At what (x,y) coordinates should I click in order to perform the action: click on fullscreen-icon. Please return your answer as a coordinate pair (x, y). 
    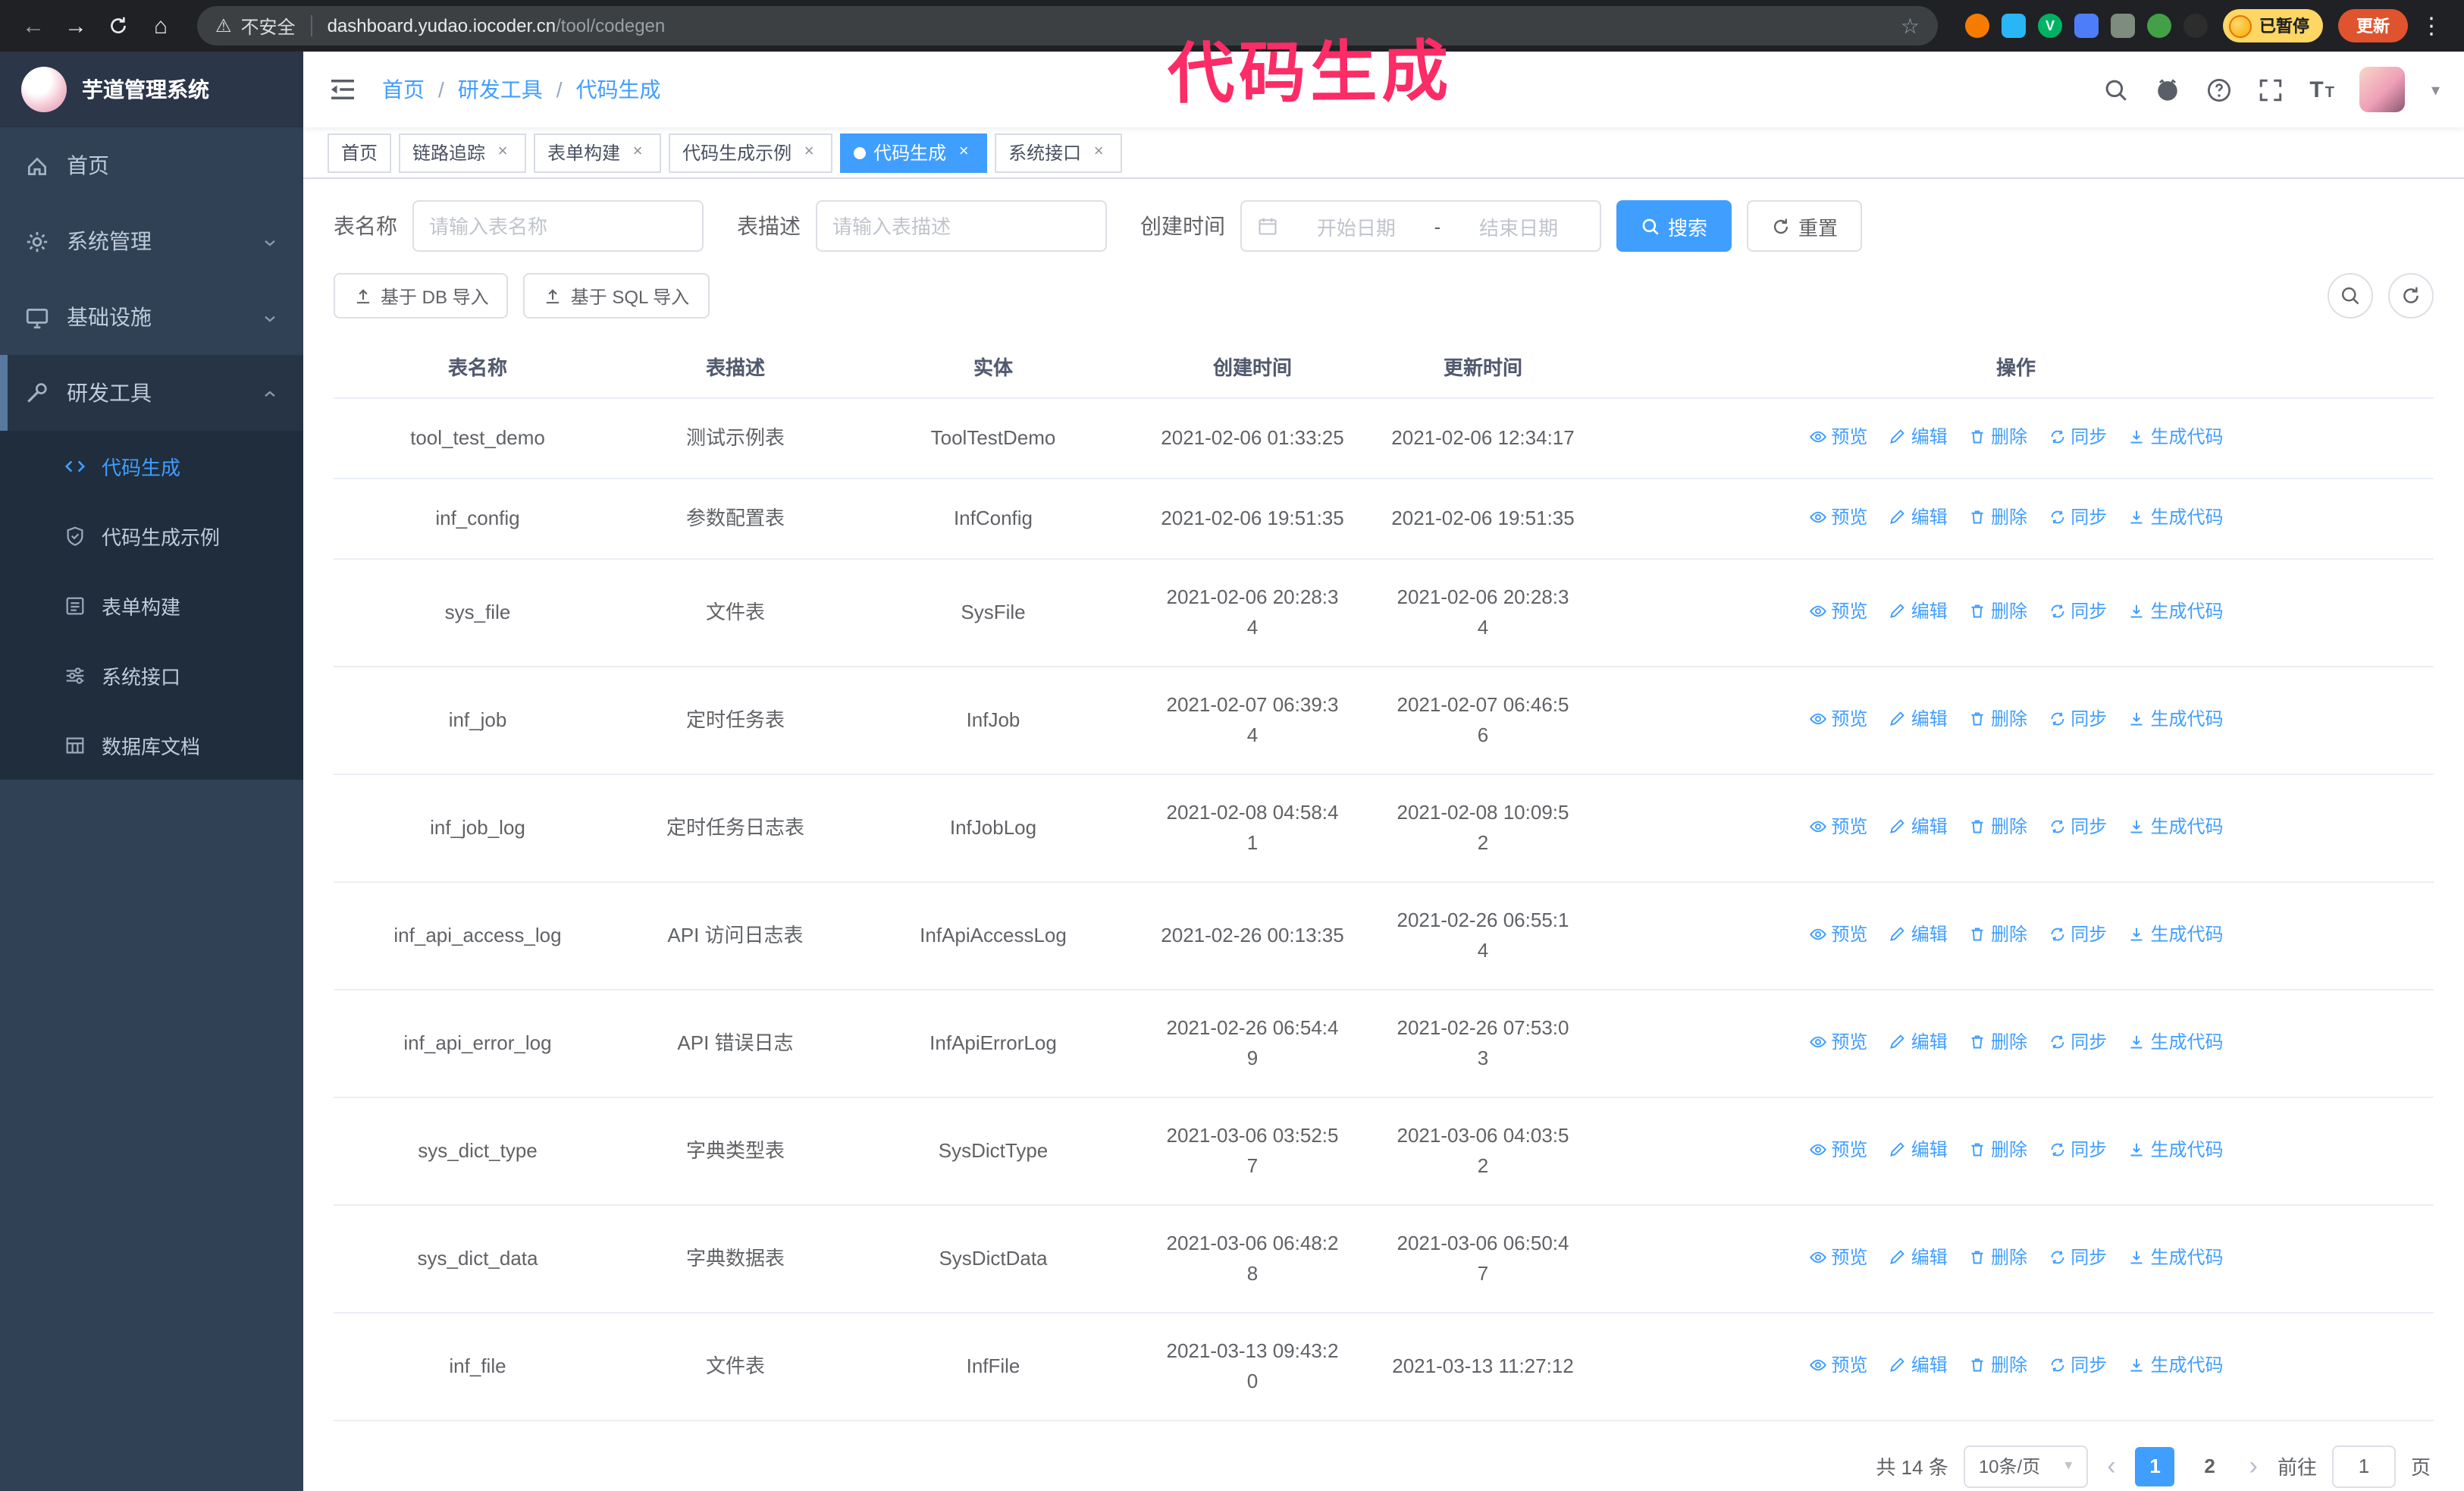
    Looking at the image, I should click on (2271, 89).